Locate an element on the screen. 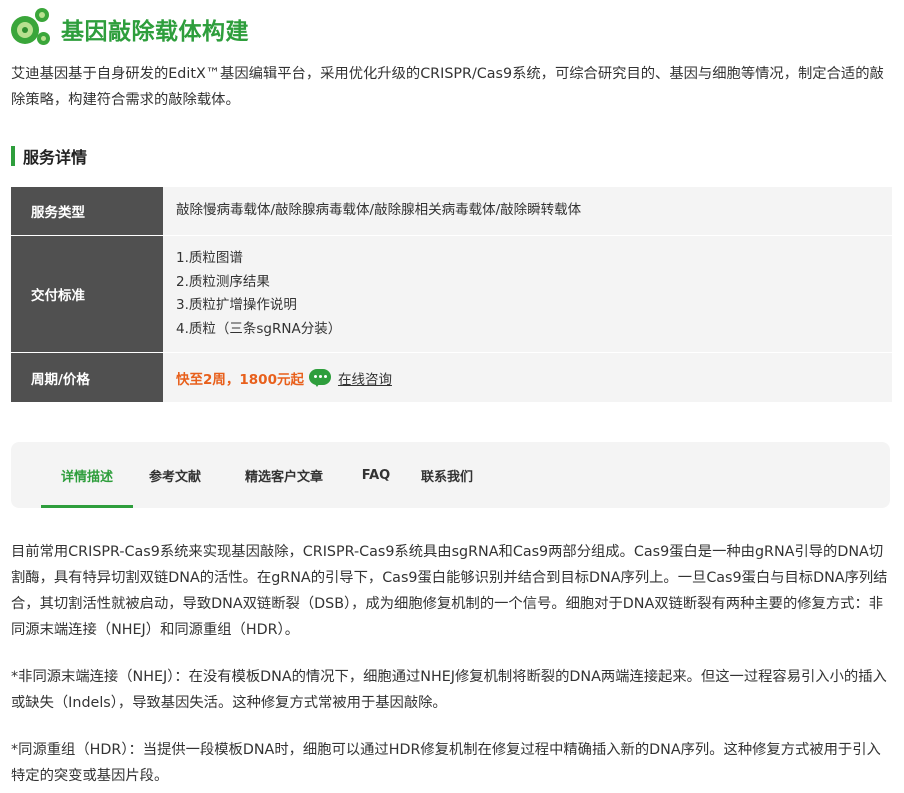 The image size is (904, 793). period-label: 周期/价格 is located at coordinates (87, 377).